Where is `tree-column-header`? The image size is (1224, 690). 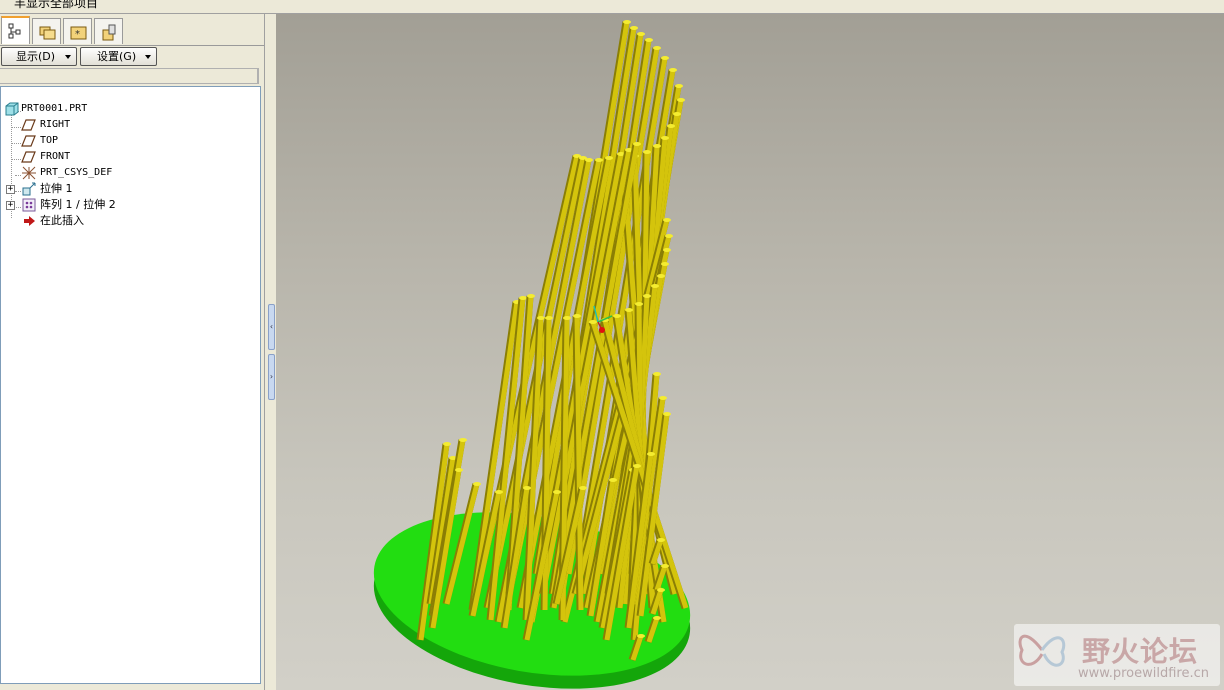 tree-column-header is located at coordinates (129, 76).